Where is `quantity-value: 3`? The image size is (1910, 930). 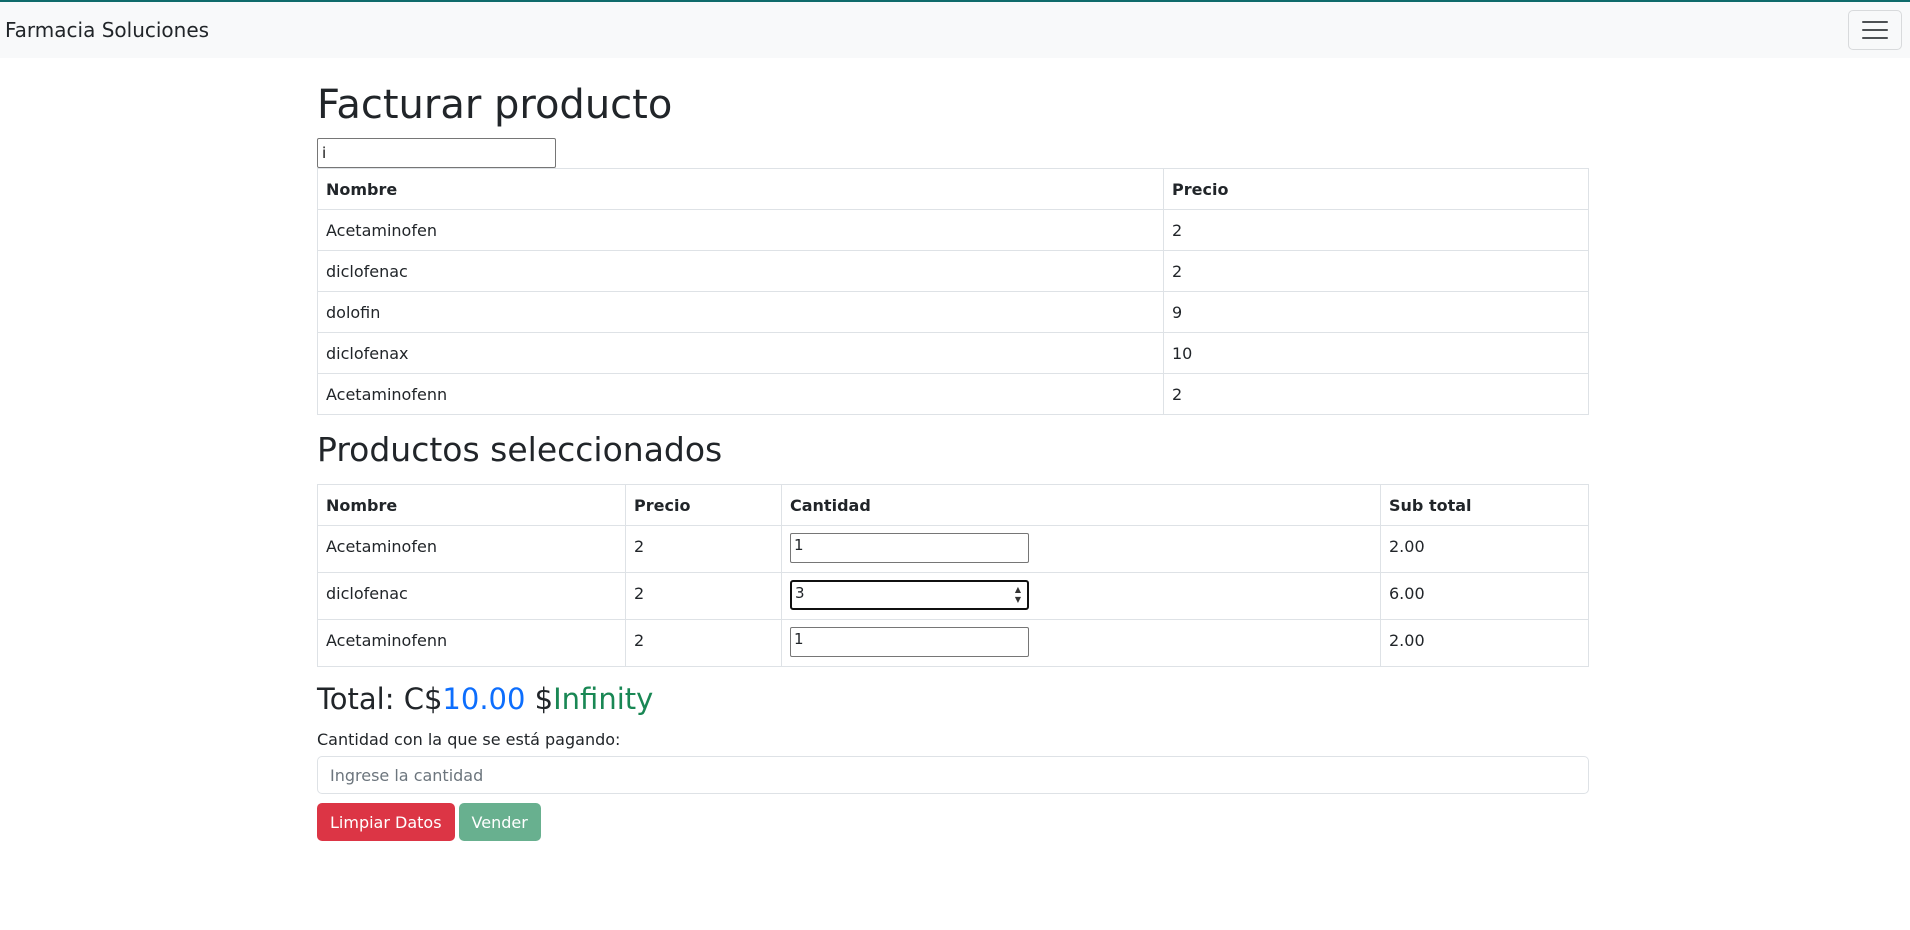 quantity-value: 3 is located at coordinates (800, 593).